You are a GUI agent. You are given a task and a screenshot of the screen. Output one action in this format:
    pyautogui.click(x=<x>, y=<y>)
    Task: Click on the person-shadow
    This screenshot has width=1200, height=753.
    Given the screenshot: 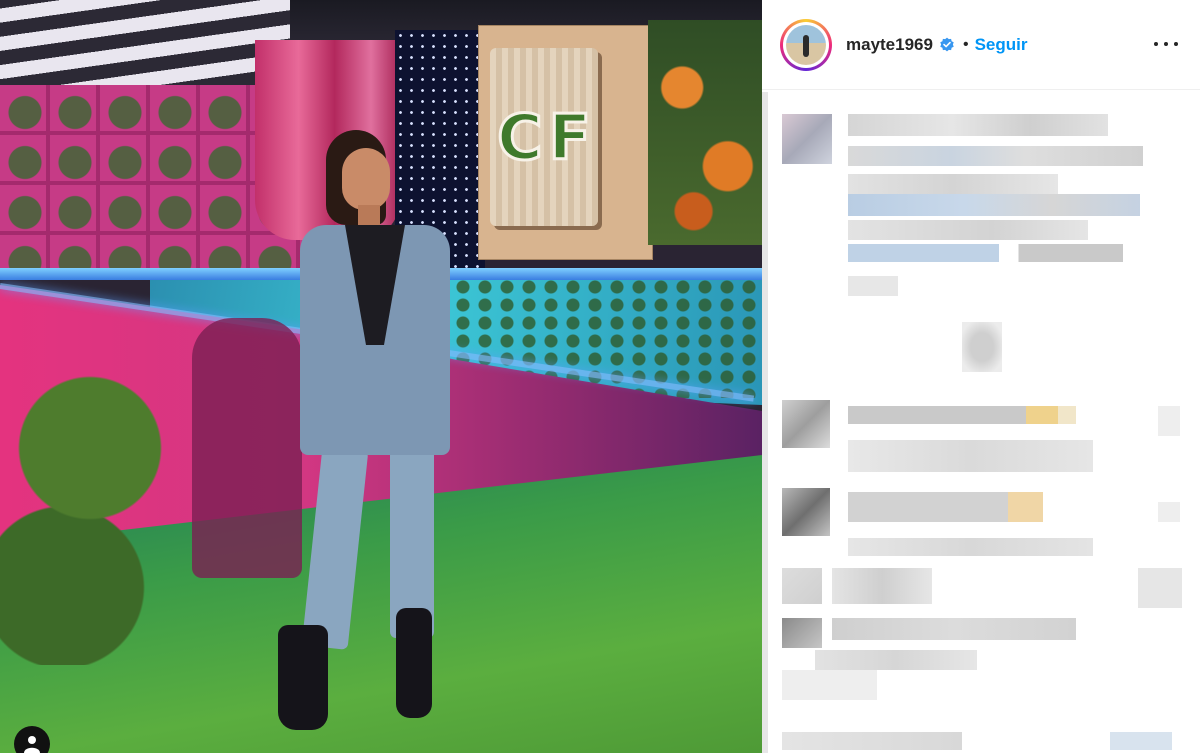 What is the action you would take?
    pyautogui.click(x=247, y=448)
    